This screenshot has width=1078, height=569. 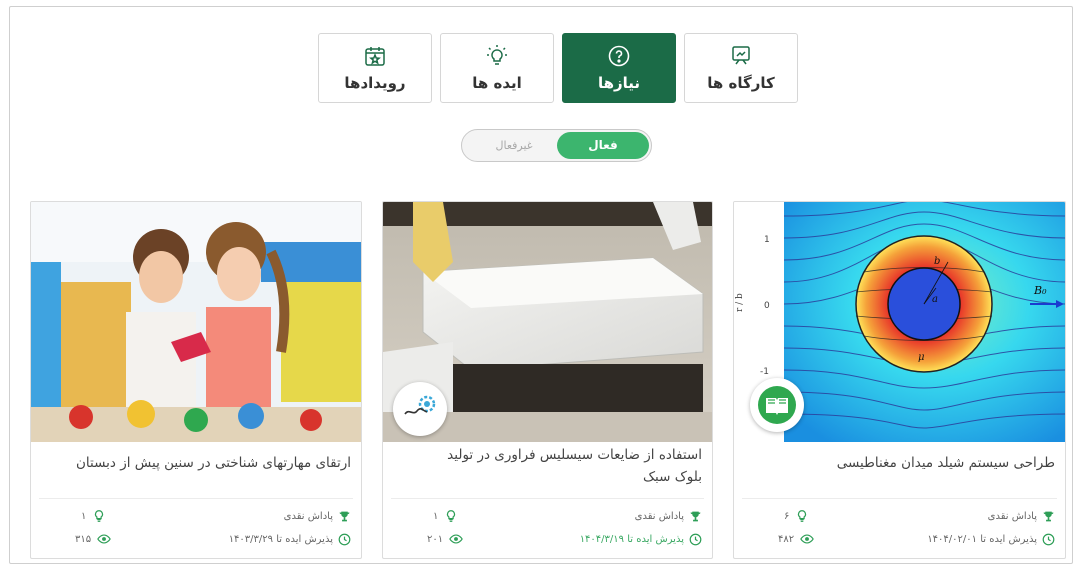 What do you see at coordinates (764, 372) in the screenshot?
I see `field-y-tick: -1` at bounding box center [764, 372].